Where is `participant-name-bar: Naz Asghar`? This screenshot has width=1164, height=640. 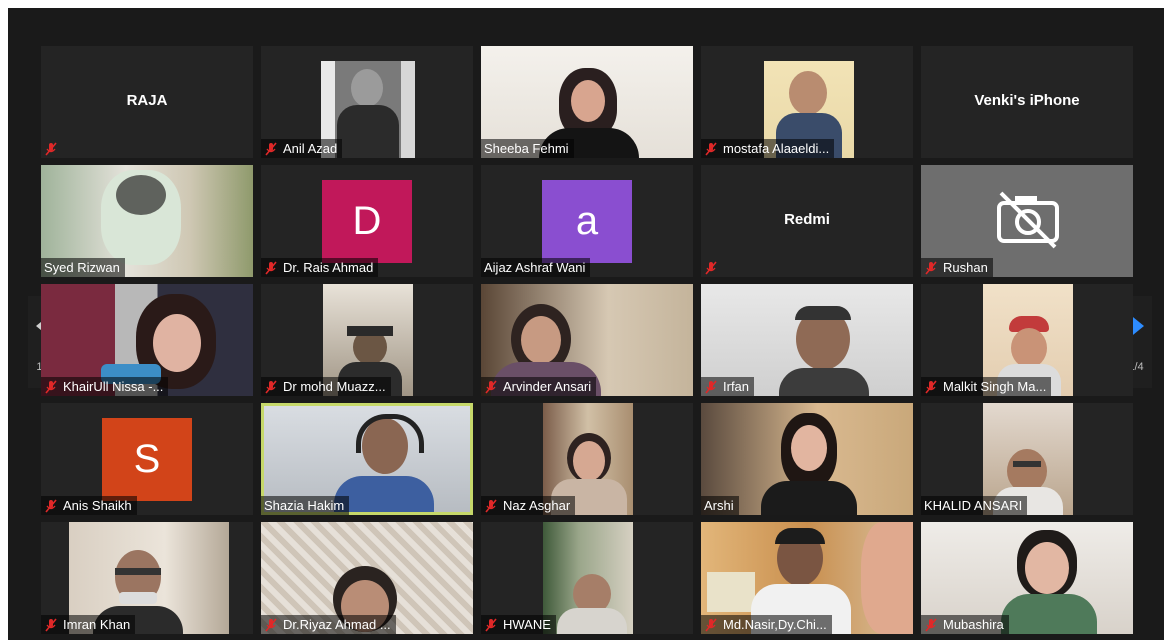 participant-name-bar: Naz Asghar is located at coordinates (528, 505).